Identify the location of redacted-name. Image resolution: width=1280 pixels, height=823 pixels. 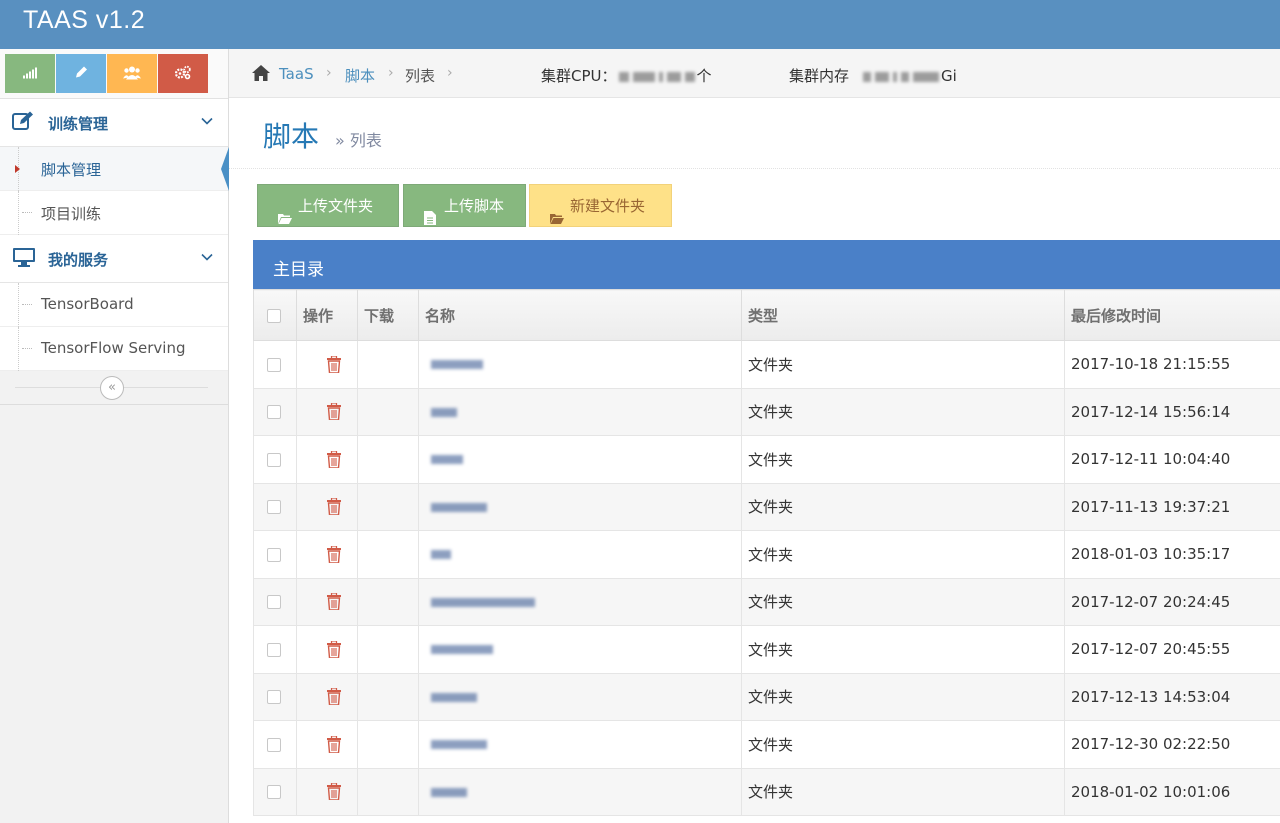
(447, 460).